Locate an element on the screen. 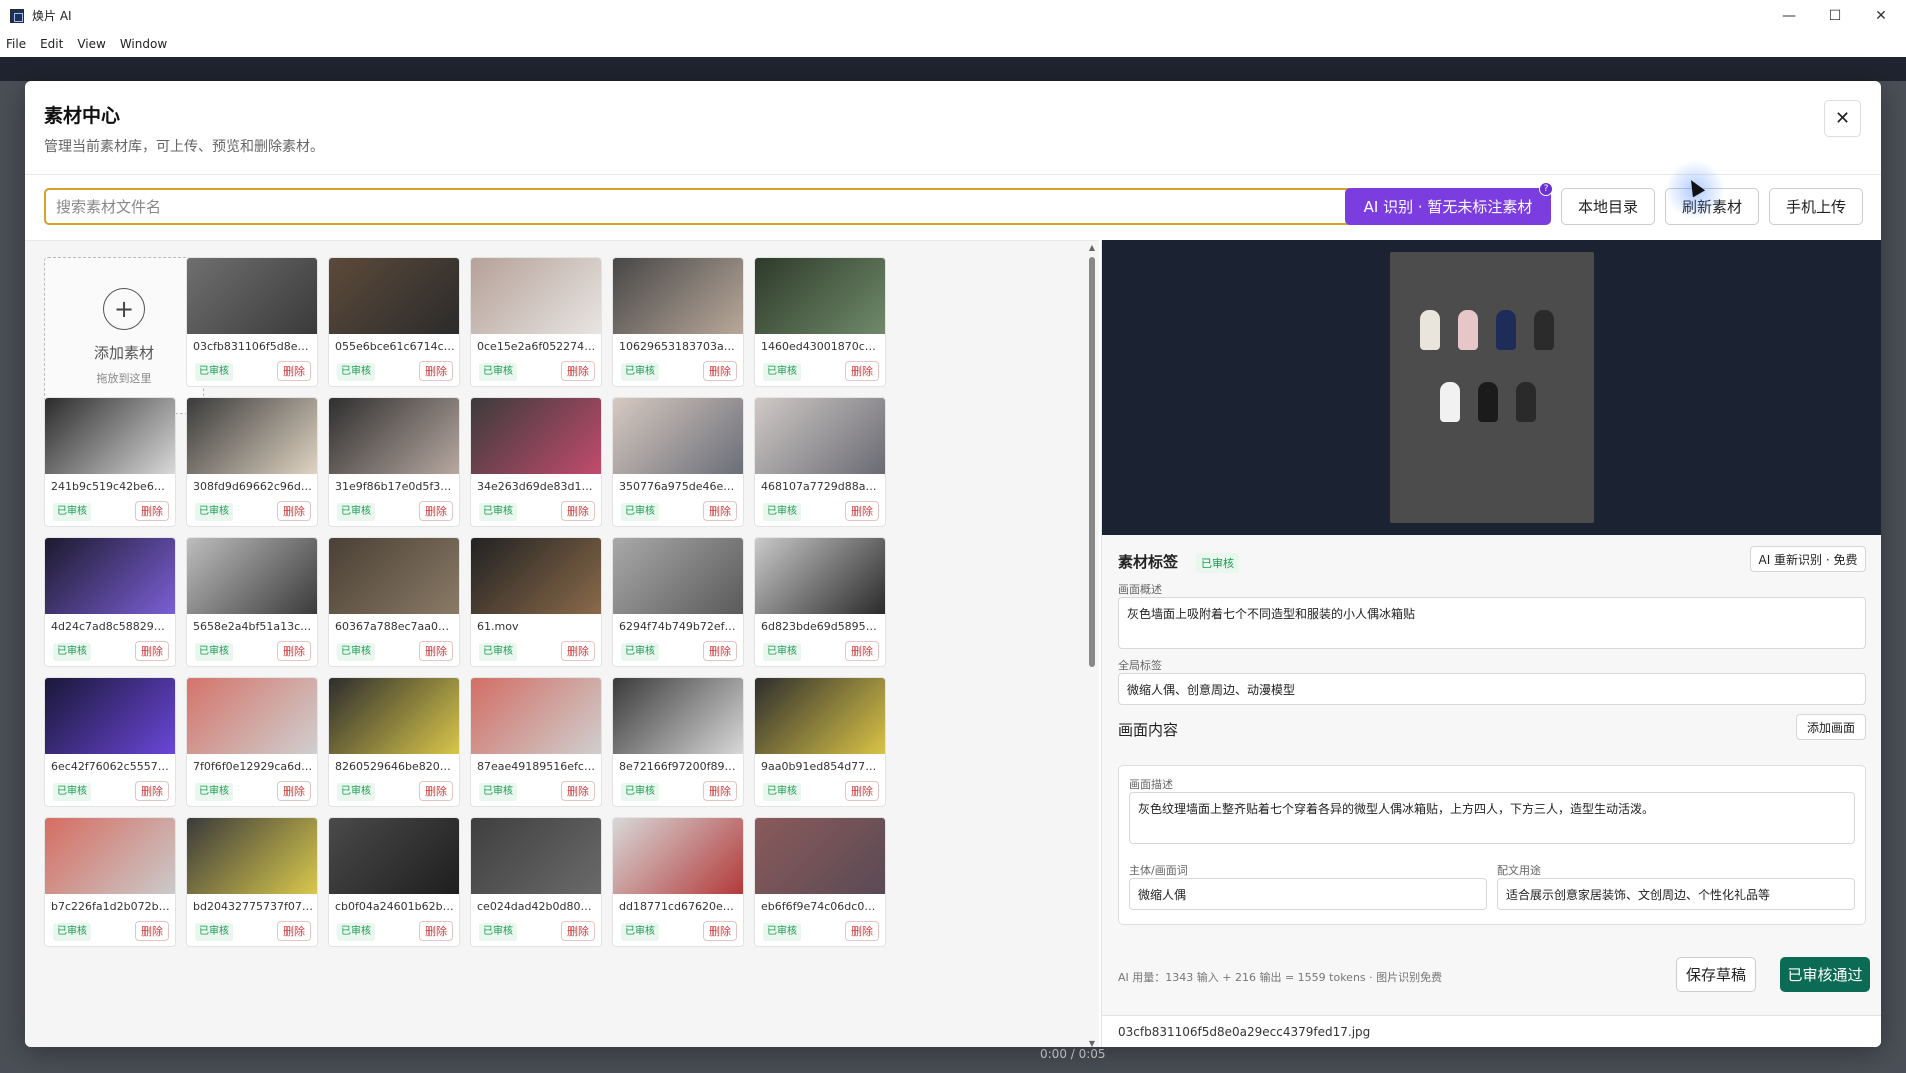 The image size is (1906, 1073). material-card: 61.mov 已审核 删除 is located at coordinates (536, 602).